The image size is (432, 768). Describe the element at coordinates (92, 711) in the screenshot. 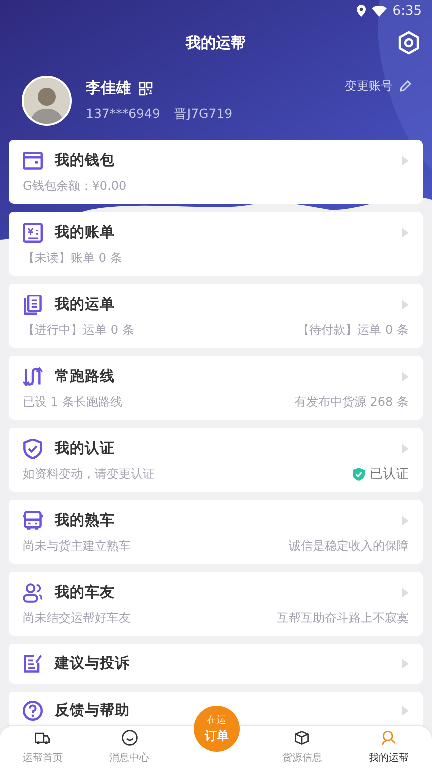

I see `card-title: 反馈与帮助` at that location.